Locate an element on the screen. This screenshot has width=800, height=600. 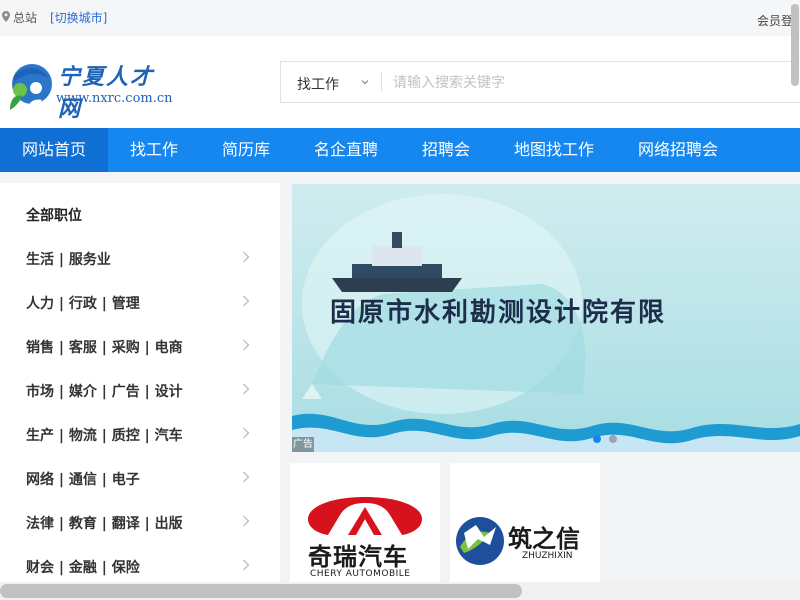
category-item-life-service: 生活 | 服务业 is located at coordinates (140, 271).